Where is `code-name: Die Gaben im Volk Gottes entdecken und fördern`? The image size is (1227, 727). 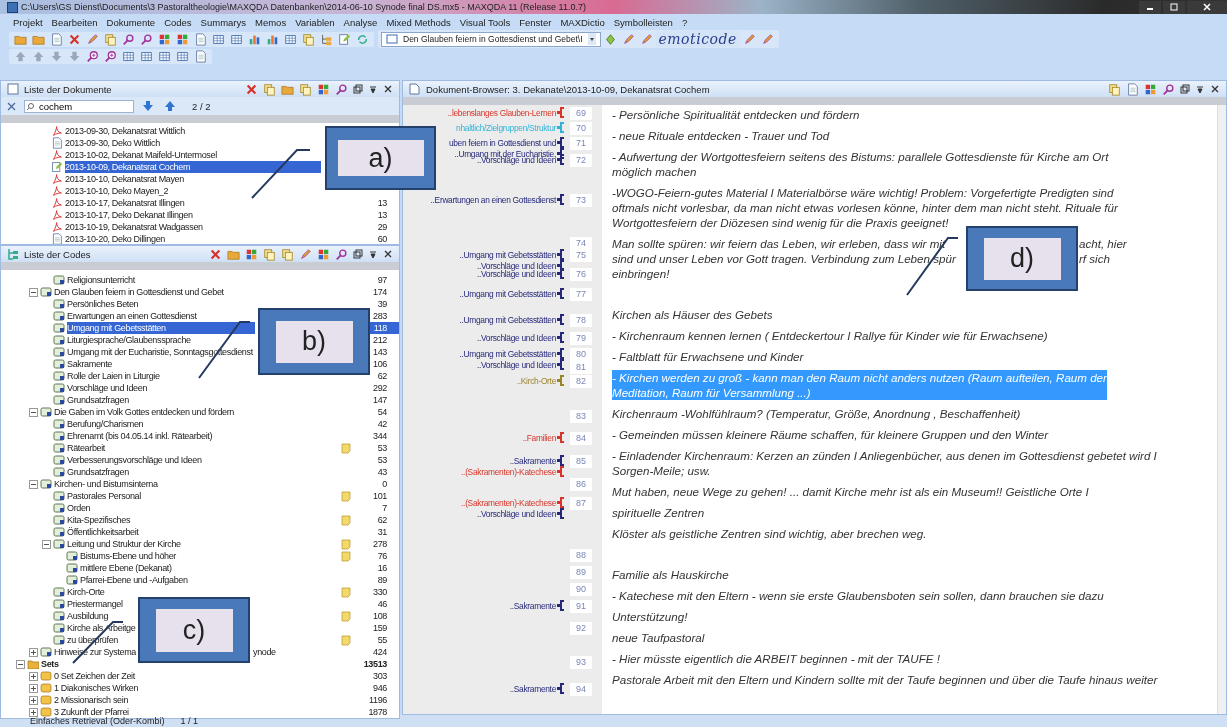 code-name: Die Gaben im Volk Gottes entdecken und fördern is located at coordinates (144, 412).